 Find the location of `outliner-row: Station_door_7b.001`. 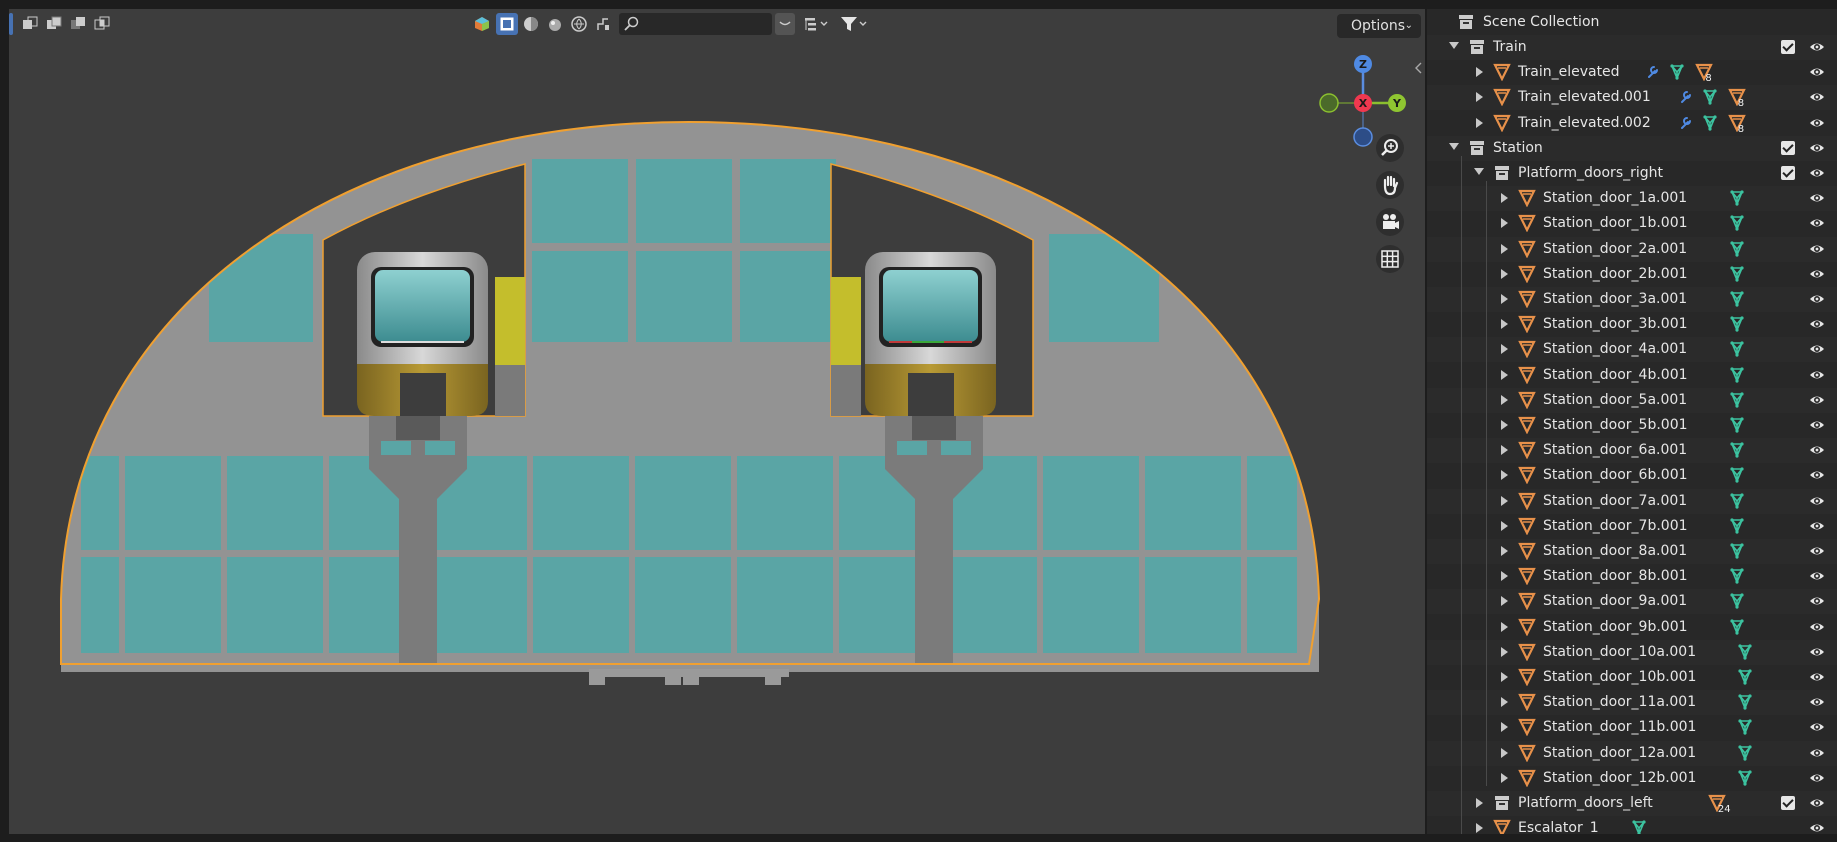

outliner-row: Station_door_7b.001 is located at coordinates (1632, 526).